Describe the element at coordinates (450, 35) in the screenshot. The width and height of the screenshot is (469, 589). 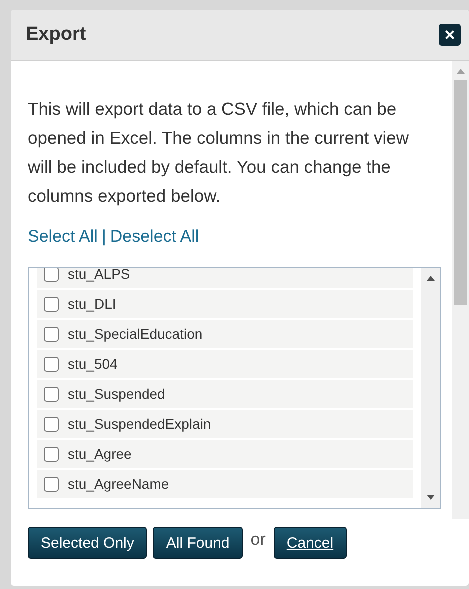
I see `close-button: ×` at that location.